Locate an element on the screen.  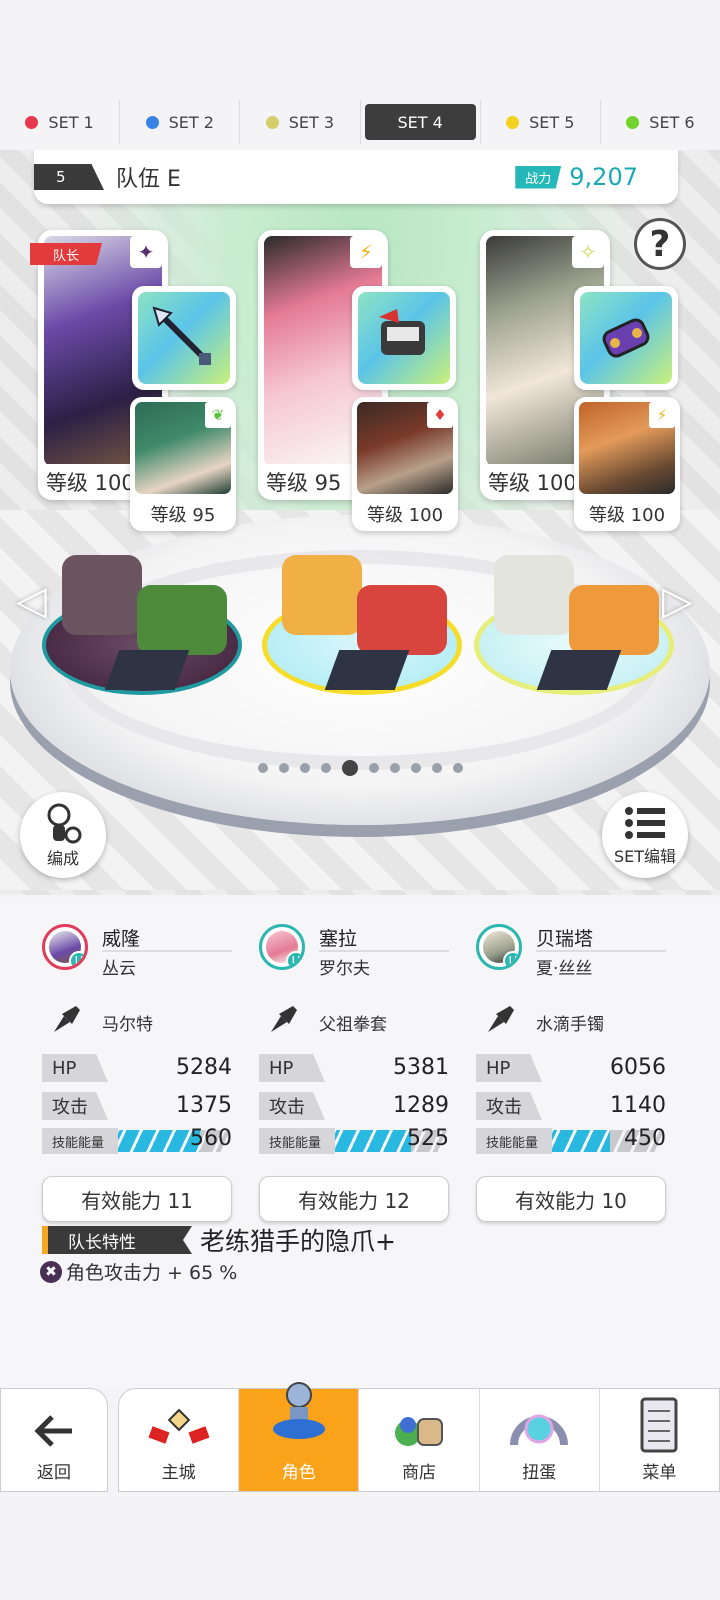
energy-label: 技能能量 is located at coordinates (297, 1141).